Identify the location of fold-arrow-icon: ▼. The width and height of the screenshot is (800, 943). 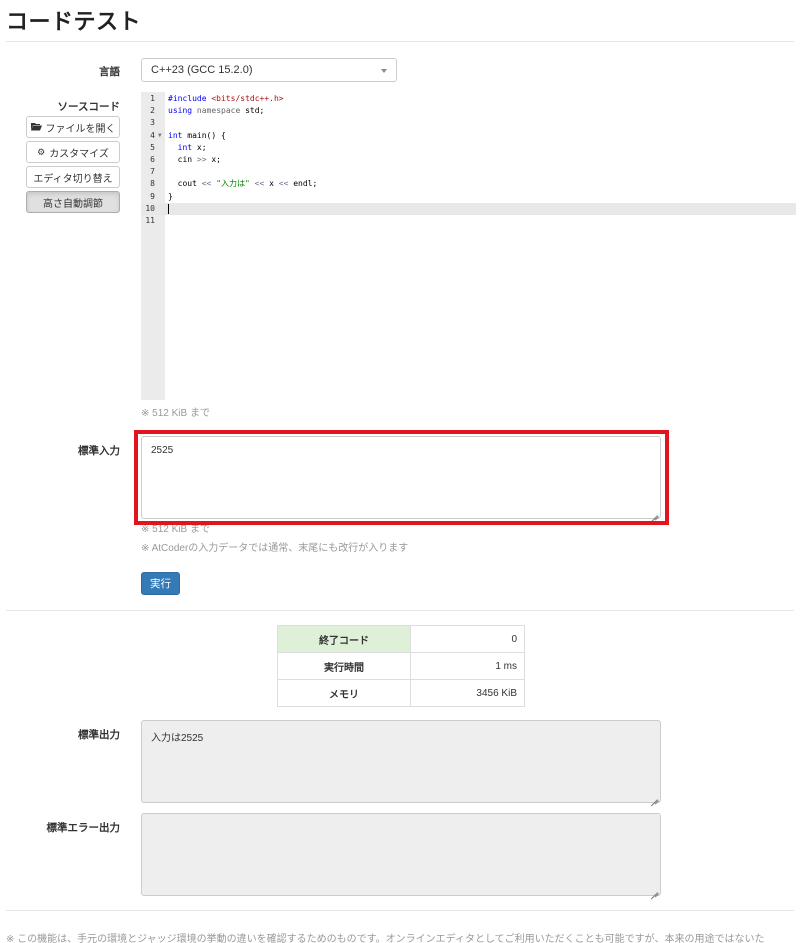
(160, 135).